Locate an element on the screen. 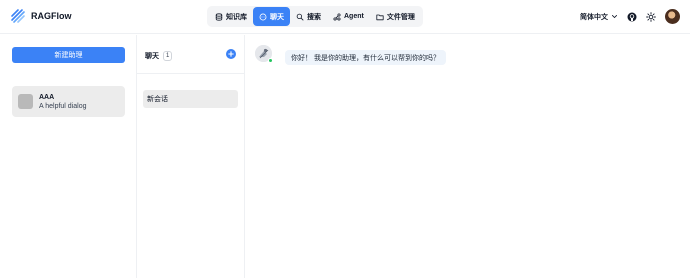  database-icon is located at coordinates (219, 16).